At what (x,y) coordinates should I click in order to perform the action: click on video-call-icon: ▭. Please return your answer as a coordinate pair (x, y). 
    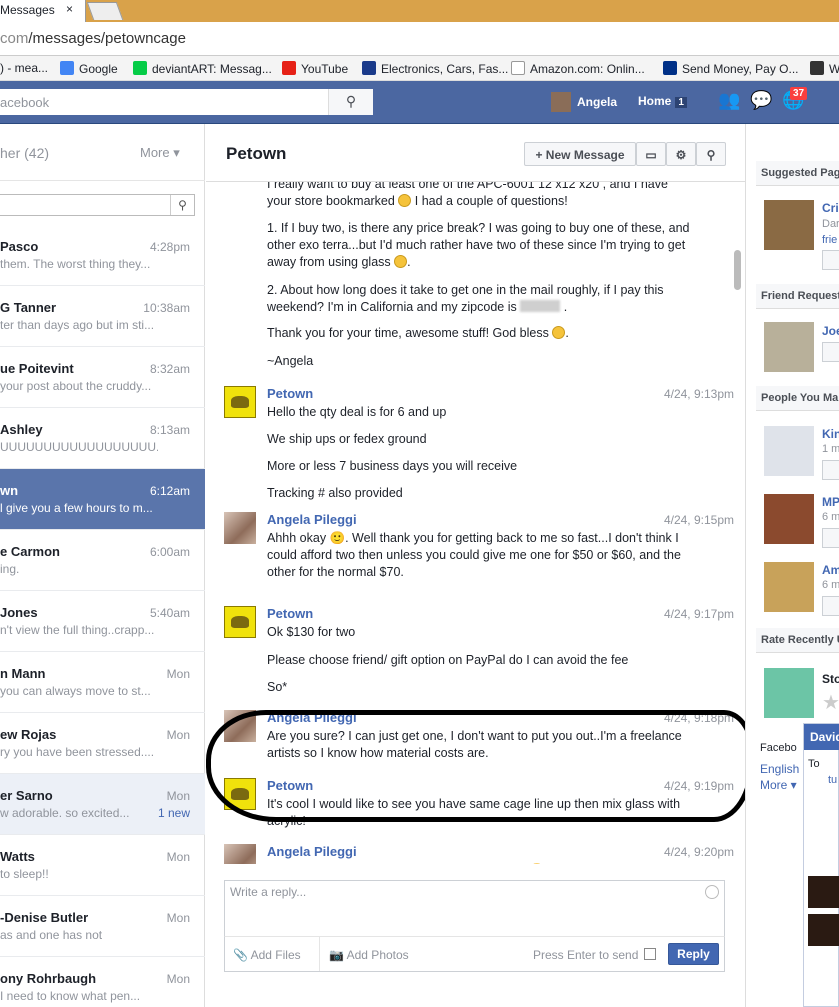
    Looking at the image, I should click on (651, 154).